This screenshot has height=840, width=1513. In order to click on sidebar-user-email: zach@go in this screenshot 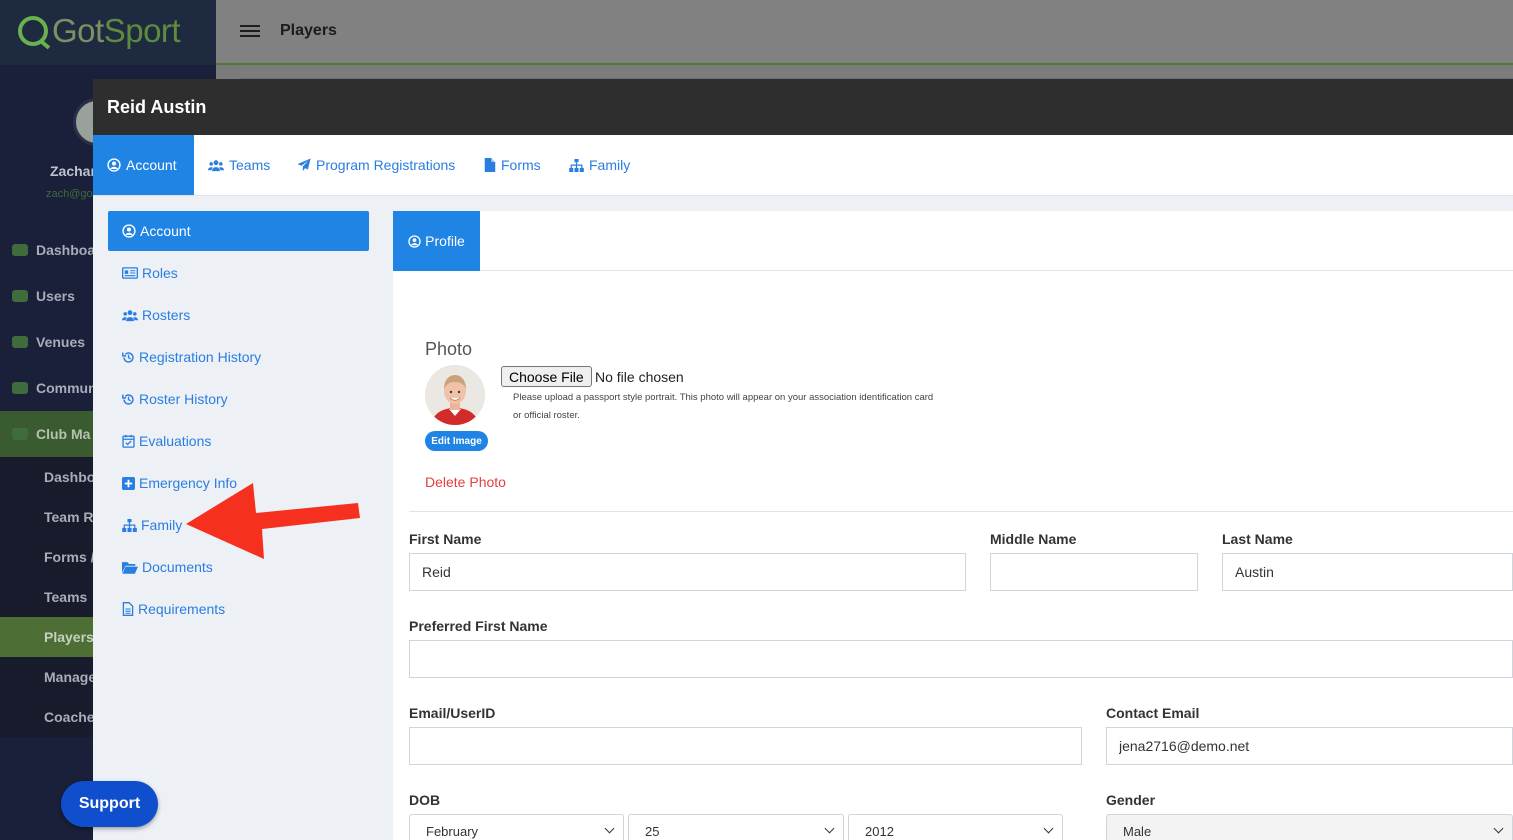, I will do `click(69, 194)`.